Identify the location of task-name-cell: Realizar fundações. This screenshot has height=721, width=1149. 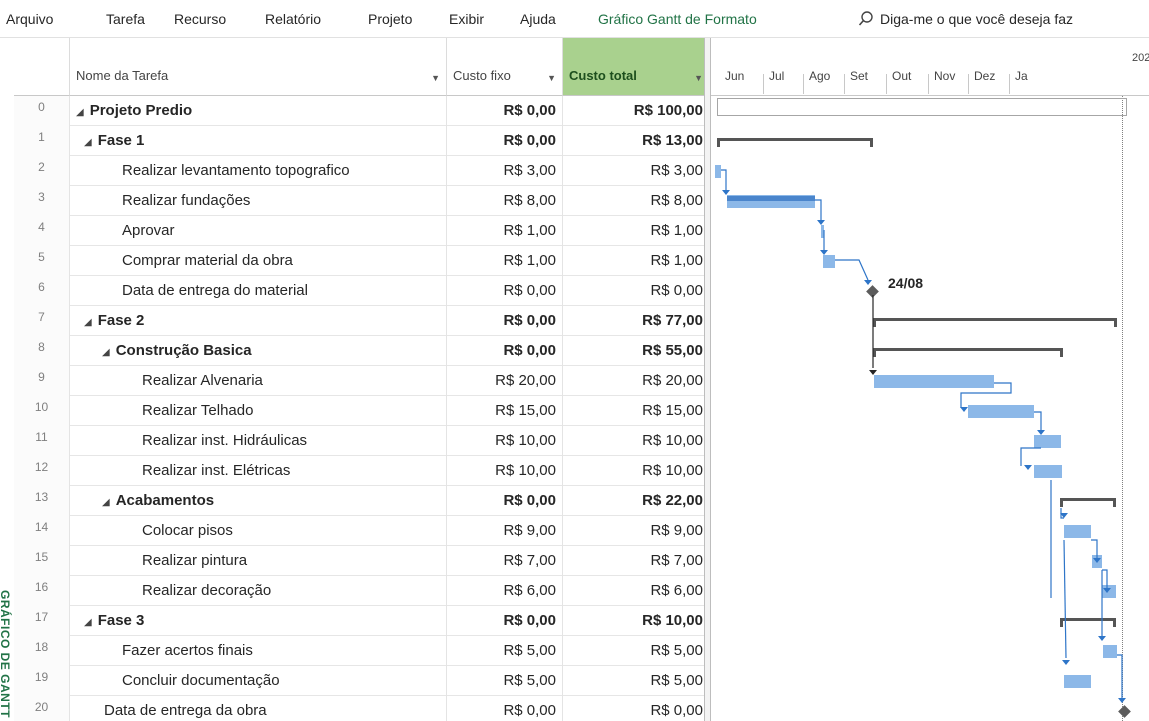
(258, 201).